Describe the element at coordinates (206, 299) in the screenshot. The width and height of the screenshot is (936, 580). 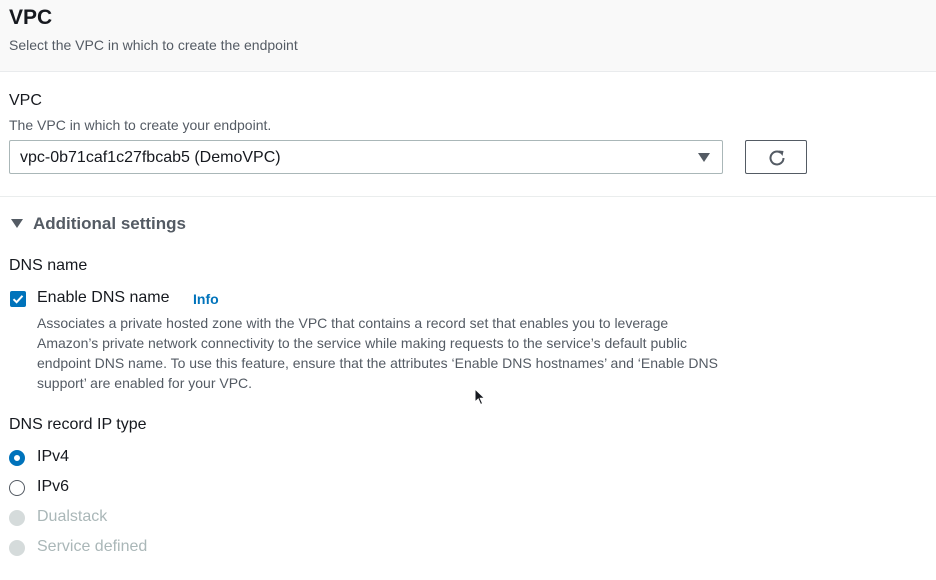
I see `info-link: Info` at that location.